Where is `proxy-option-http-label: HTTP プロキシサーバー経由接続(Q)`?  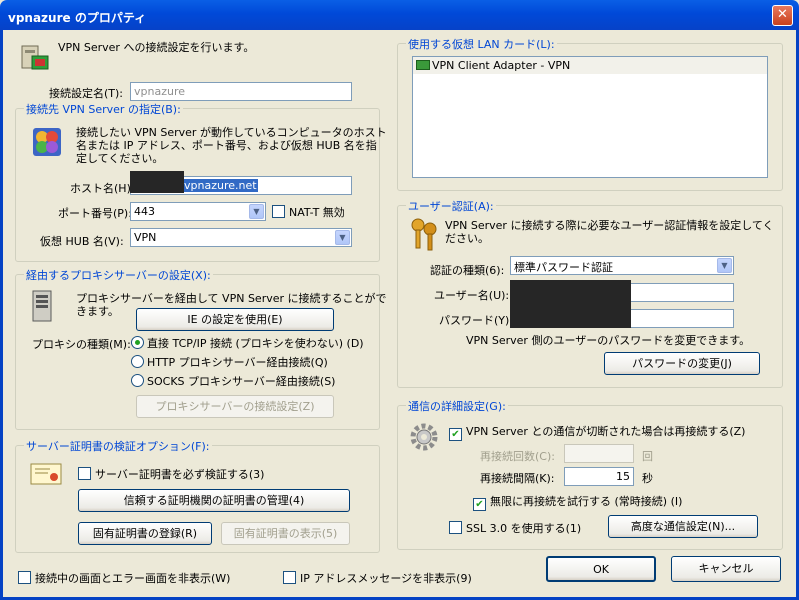
proxy-option-http-label: HTTP プロキシサーバー経由接続(Q) is located at coordinates (237, 362).